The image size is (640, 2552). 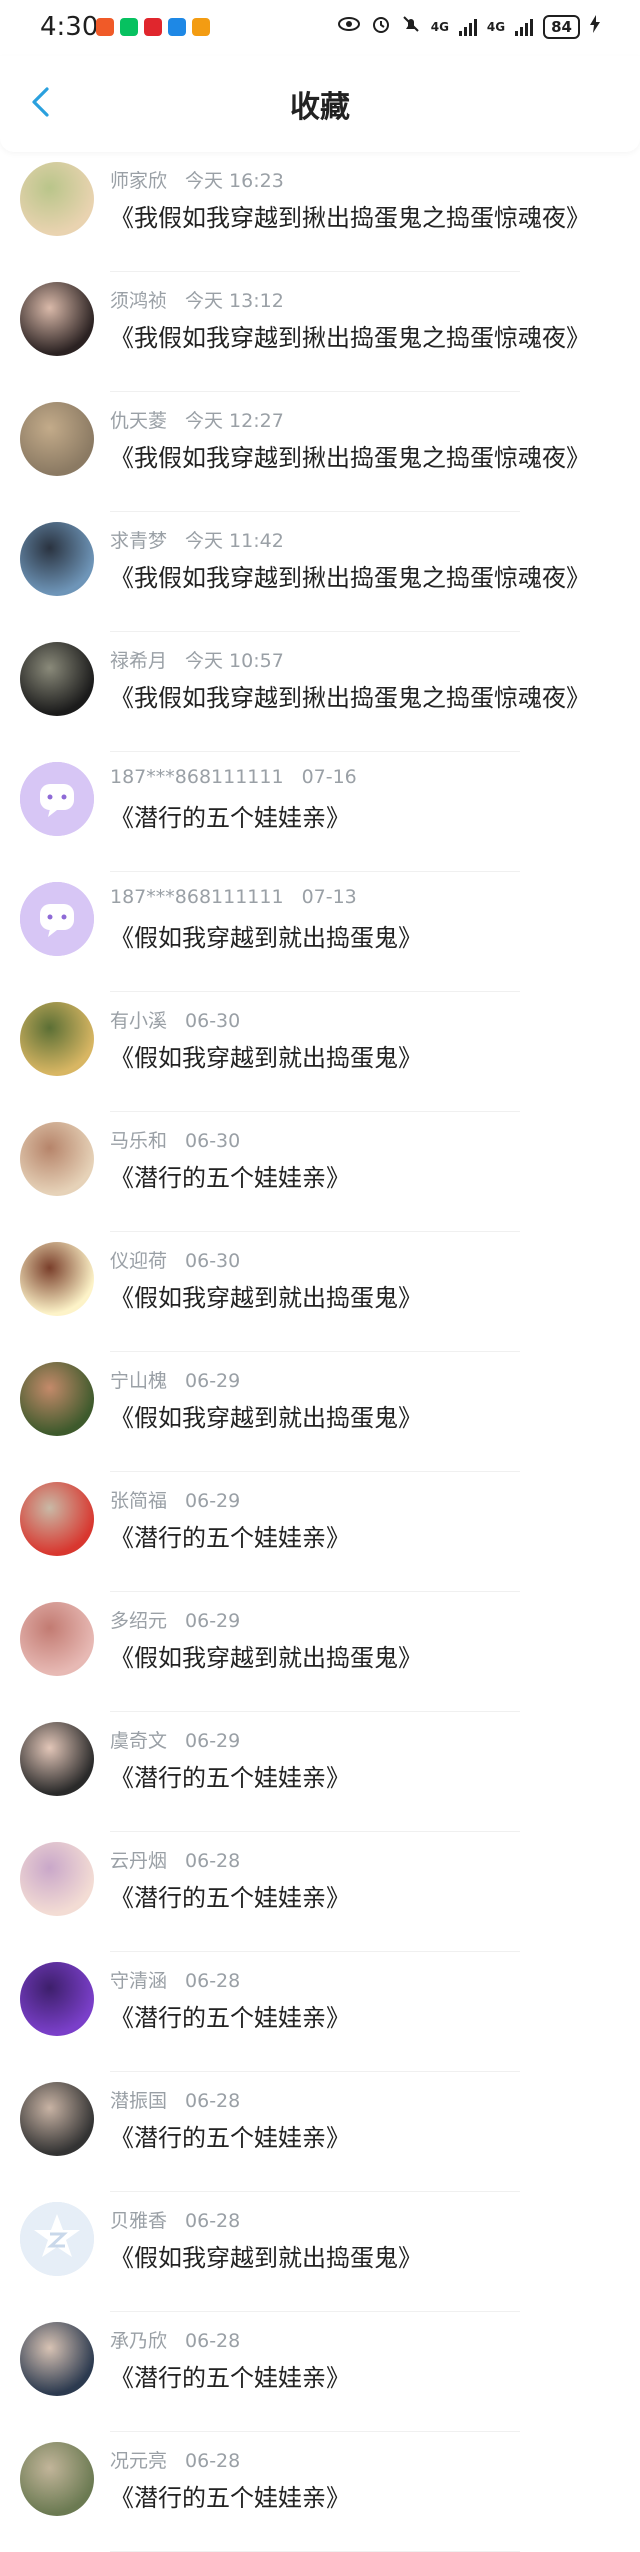 What do you see at coordinates (139, 421) in the screenshot?
I see `item-user-name: 仇天菱` at bounding box center [139, 421].